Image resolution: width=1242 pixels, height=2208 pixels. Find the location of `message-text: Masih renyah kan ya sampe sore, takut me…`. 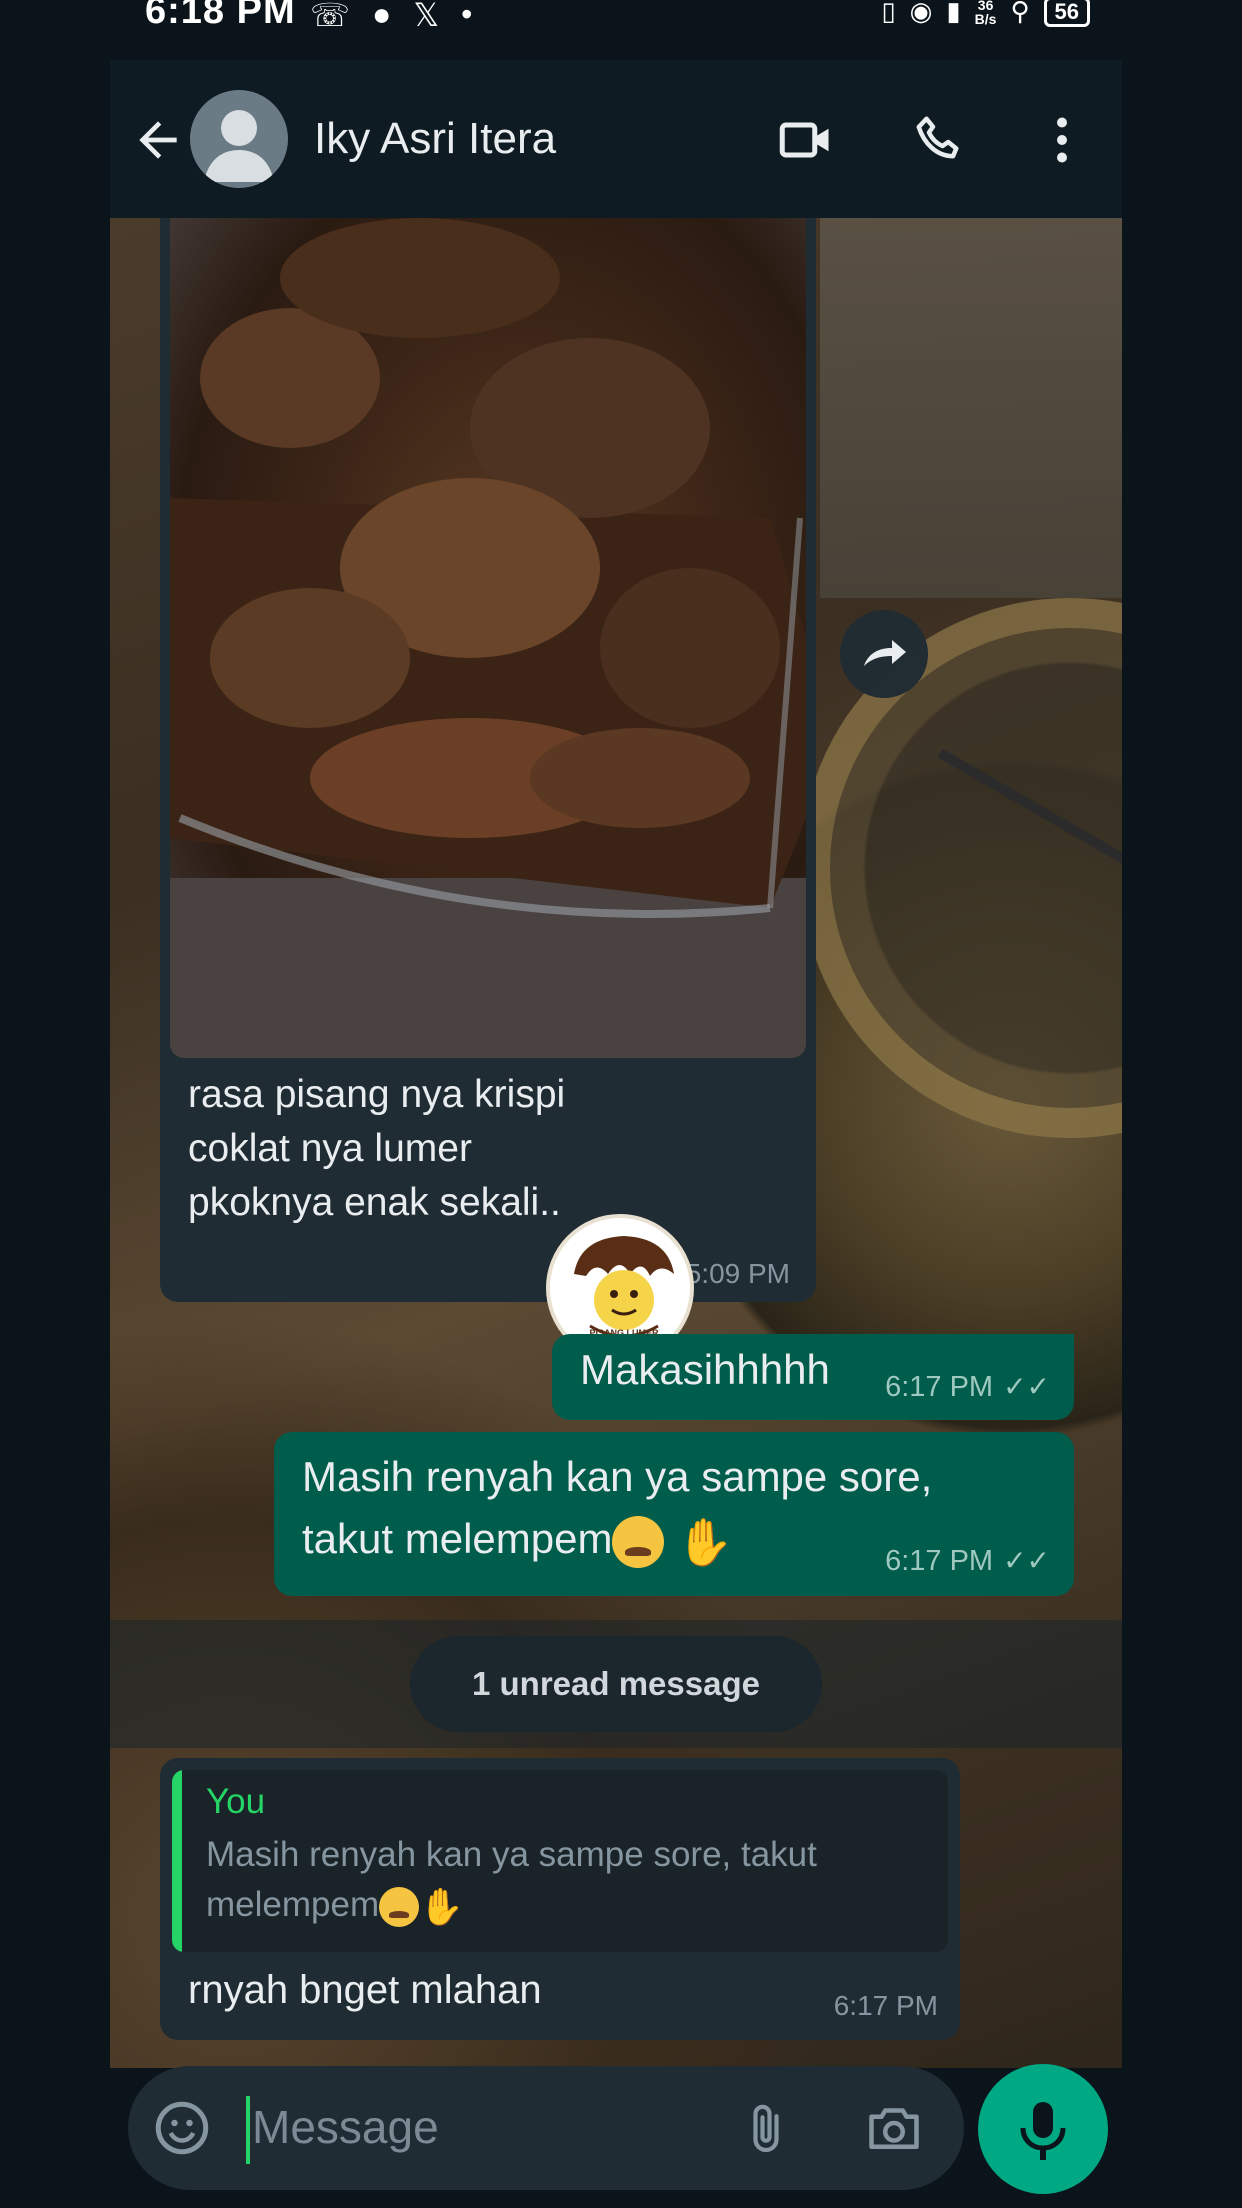

message-text: Masih renyah kan ya sampe sore, takut me… is located at coordinates (617, 1509).